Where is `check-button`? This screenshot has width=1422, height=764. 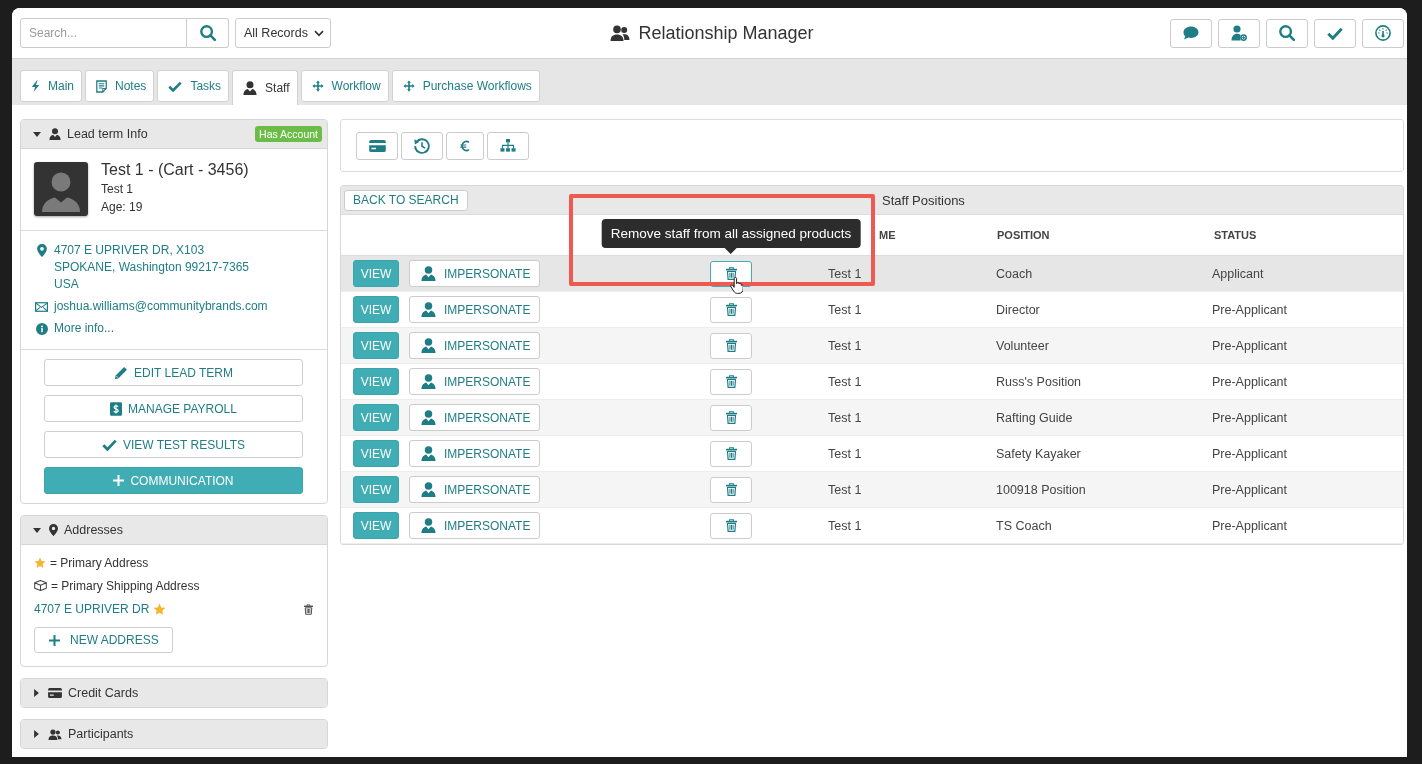
check-button is located at coordinates (1335, 33).